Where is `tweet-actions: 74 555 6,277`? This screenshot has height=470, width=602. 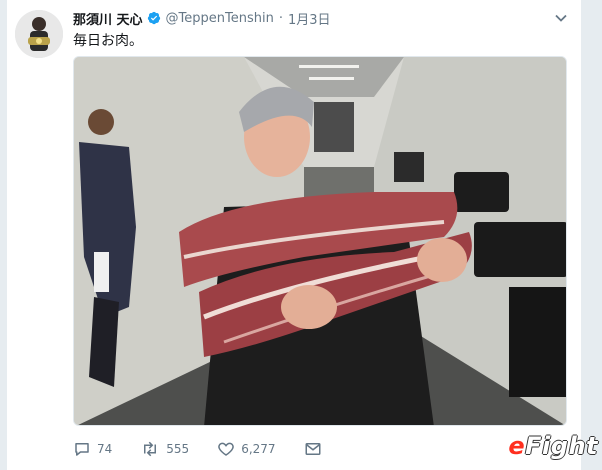
tweet-actions: 74 555 6,277 is located at coordinates (214, 449).